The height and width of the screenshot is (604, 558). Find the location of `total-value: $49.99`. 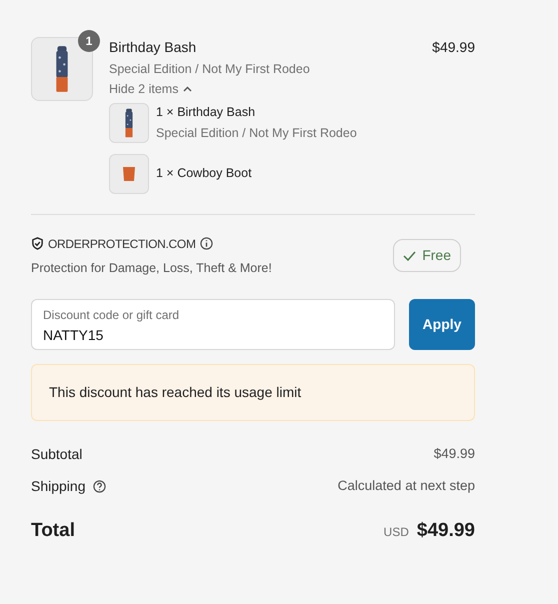

total-value: $49.99 is located at coordinates (445, 531).